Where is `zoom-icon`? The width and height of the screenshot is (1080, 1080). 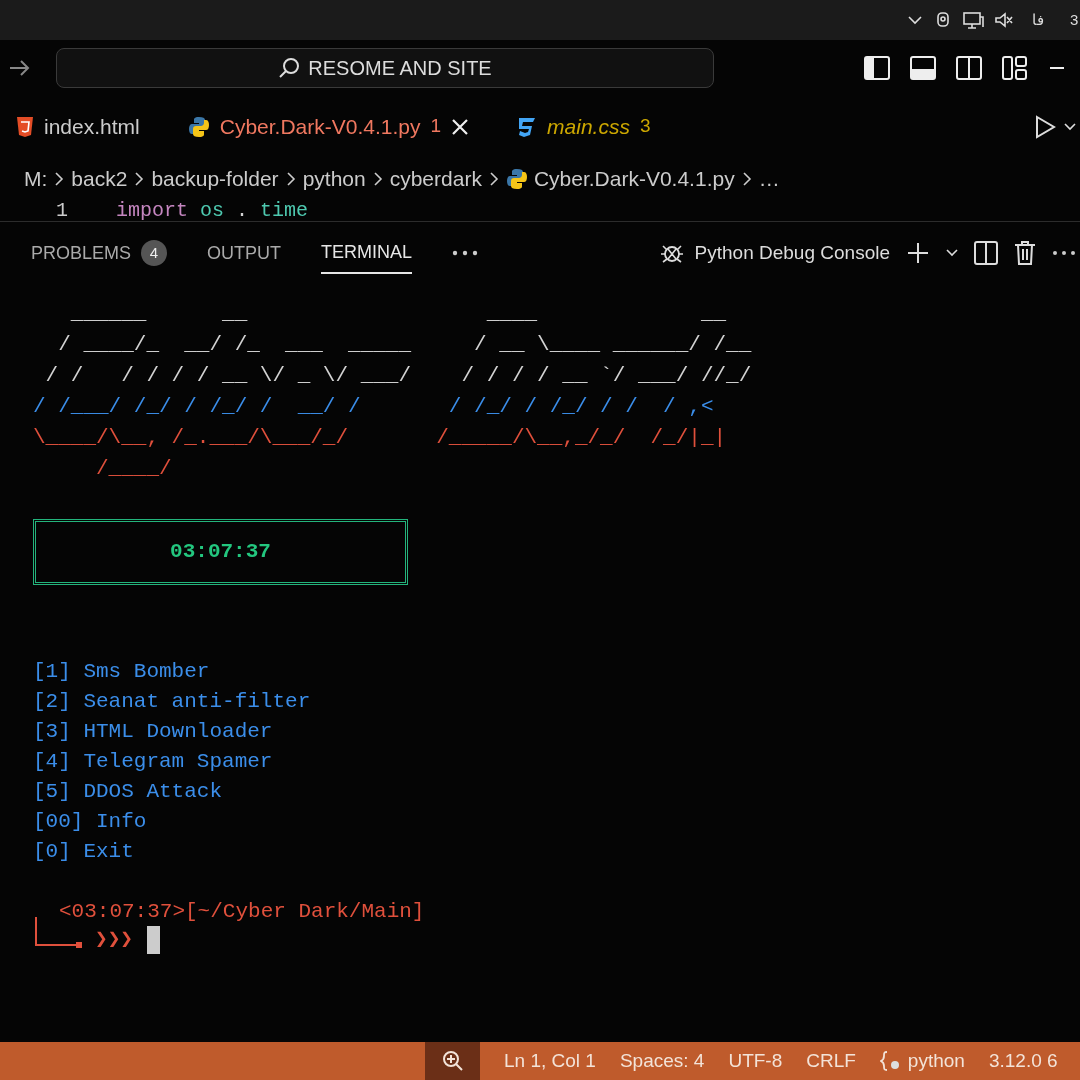
zoom-icon is located at coordinates (452, 1061).